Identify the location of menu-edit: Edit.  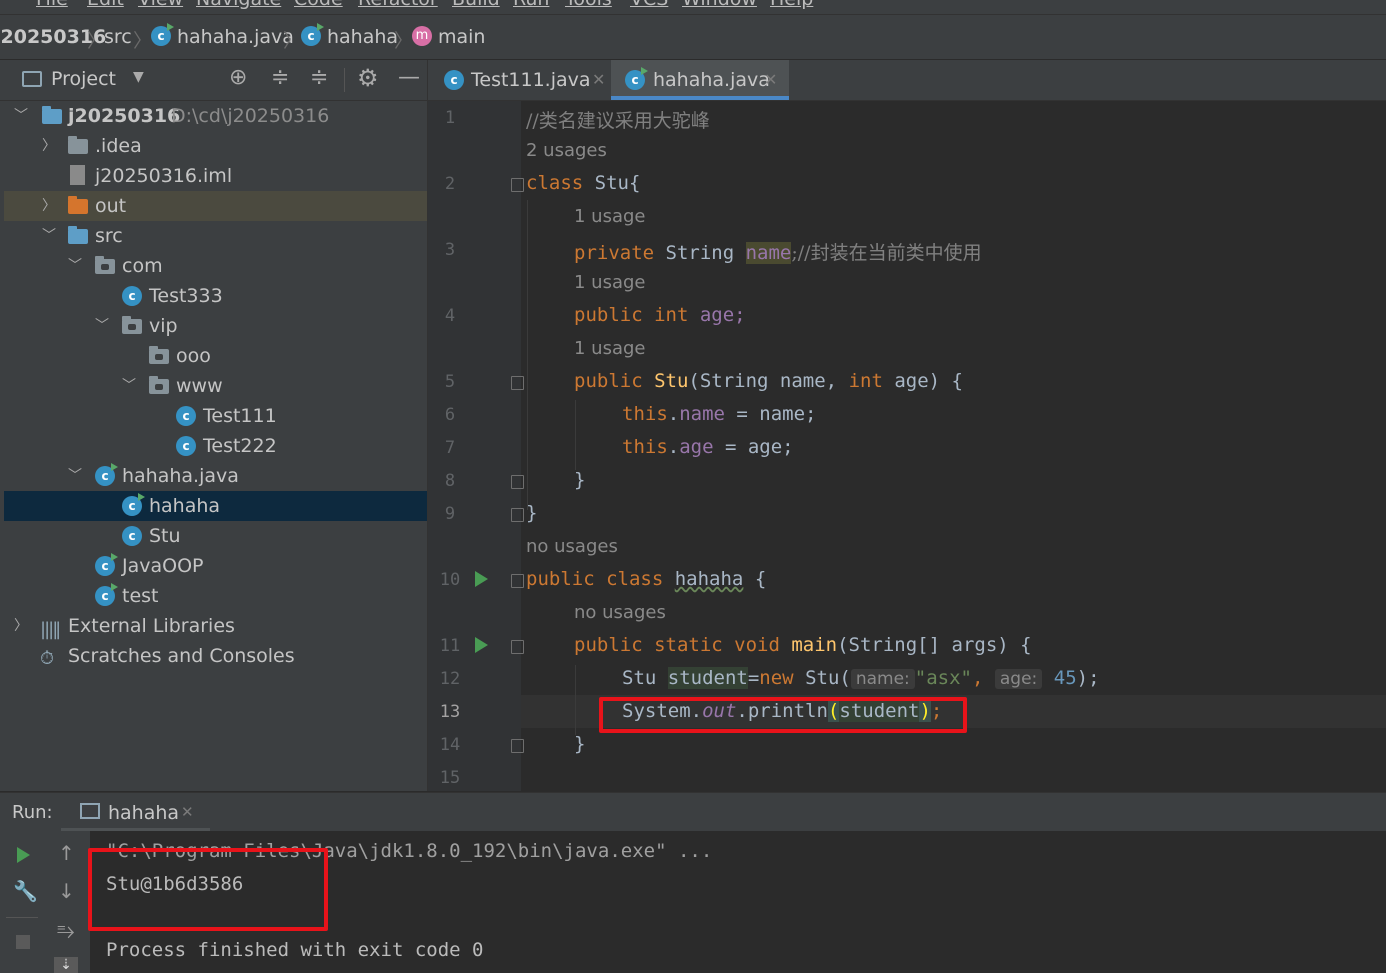
(105, 5).